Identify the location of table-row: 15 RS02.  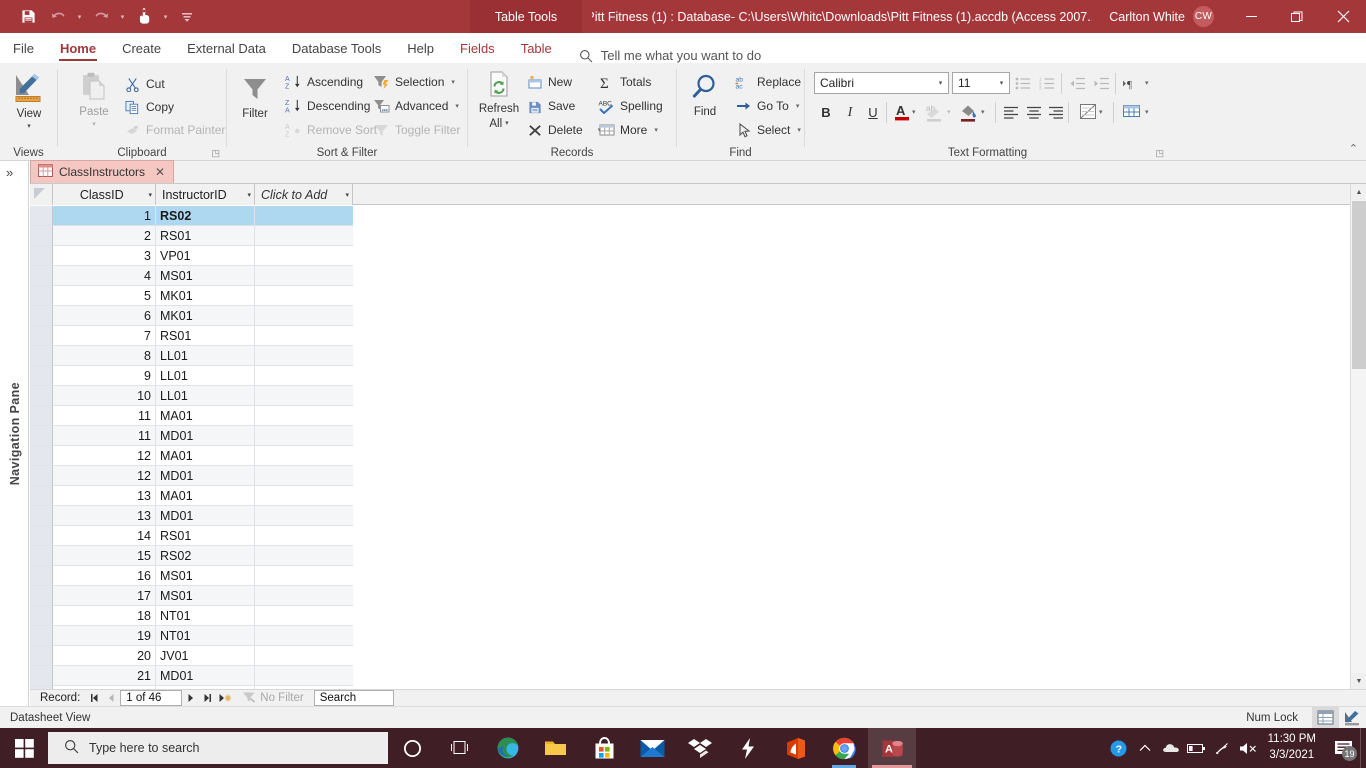
(698, 556).